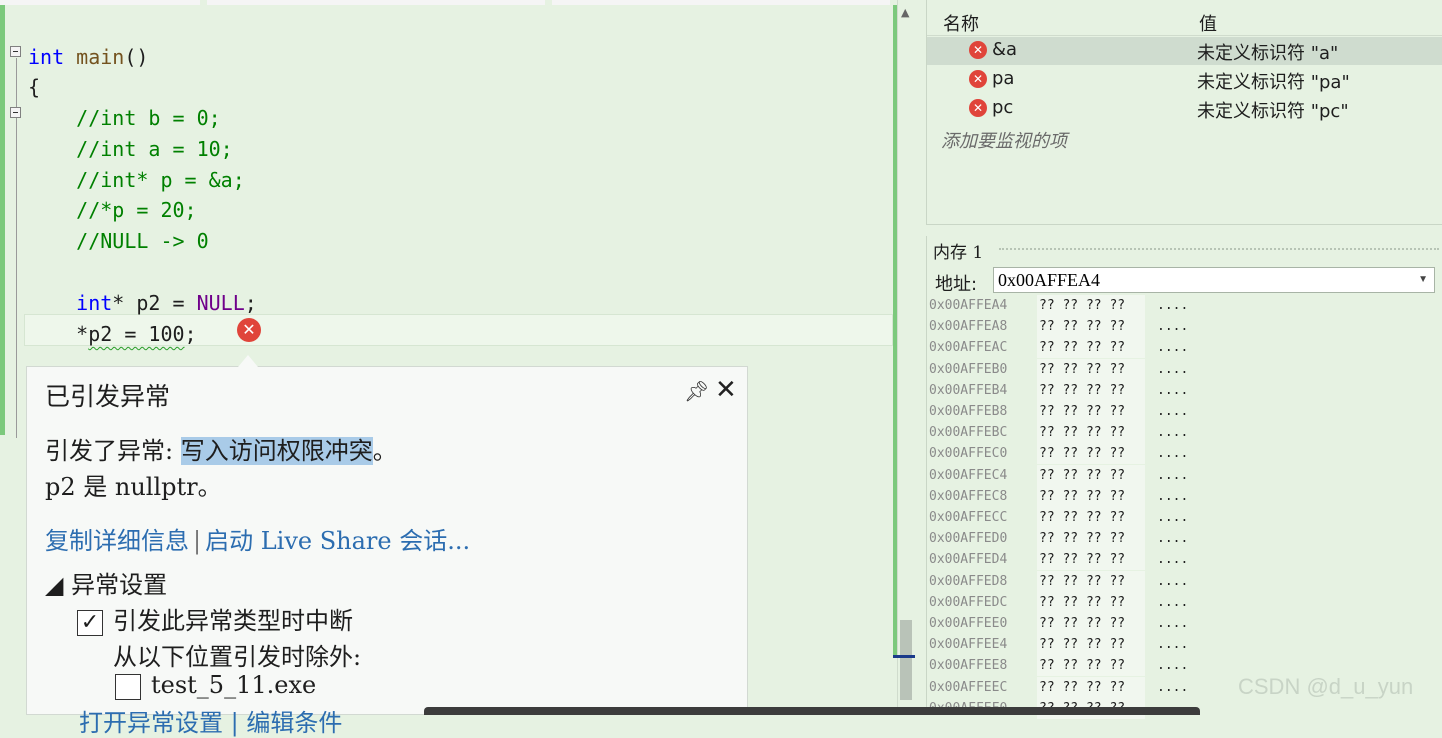  What do you see at coordinates (1273, 82) in the screenshot?
I see `watch-item-value: 未定义标识符 "pa"` at bounding box center [1273, 82].